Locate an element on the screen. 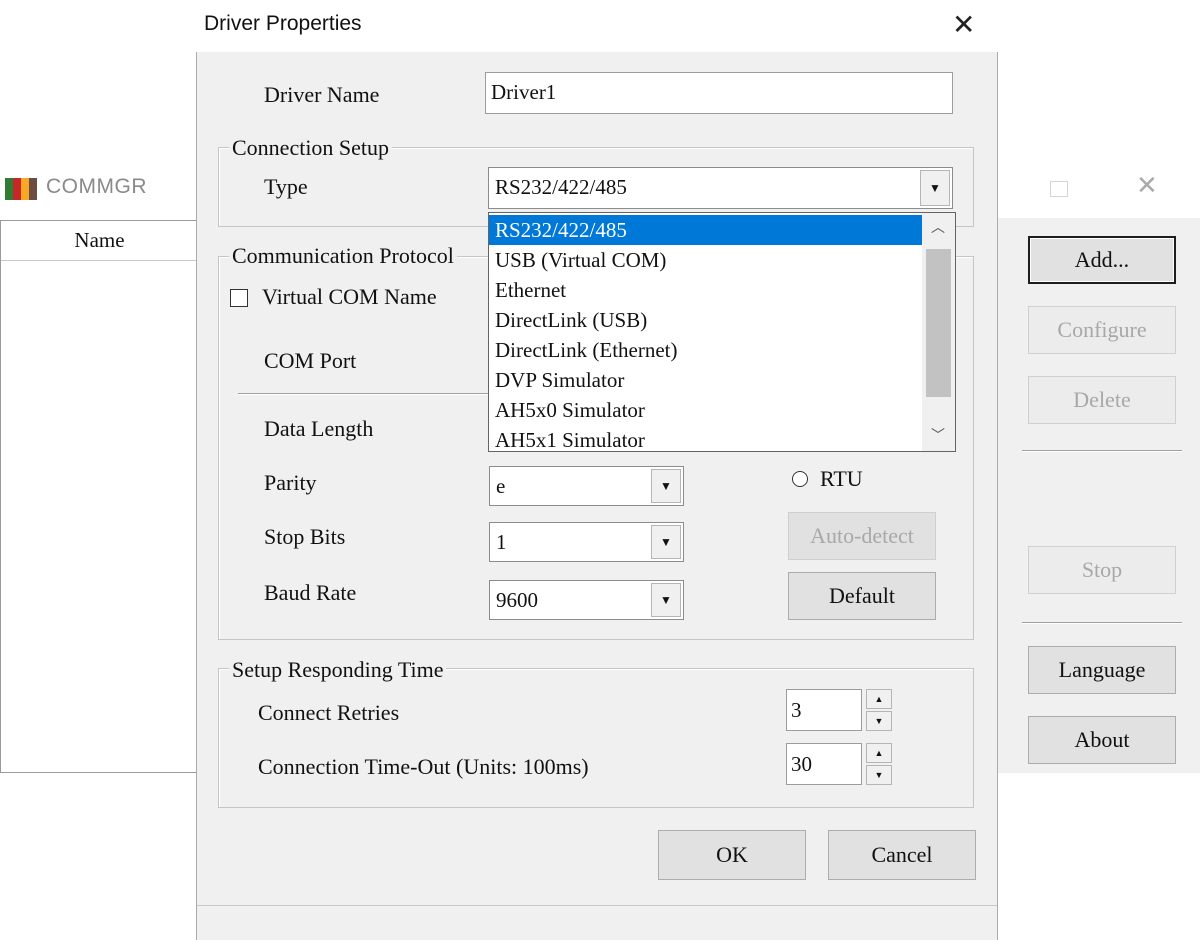 The width and height of the screenshot is (1200, 940). responding-time-legend: Setup Responding Time is located at coordinates (338, 670).